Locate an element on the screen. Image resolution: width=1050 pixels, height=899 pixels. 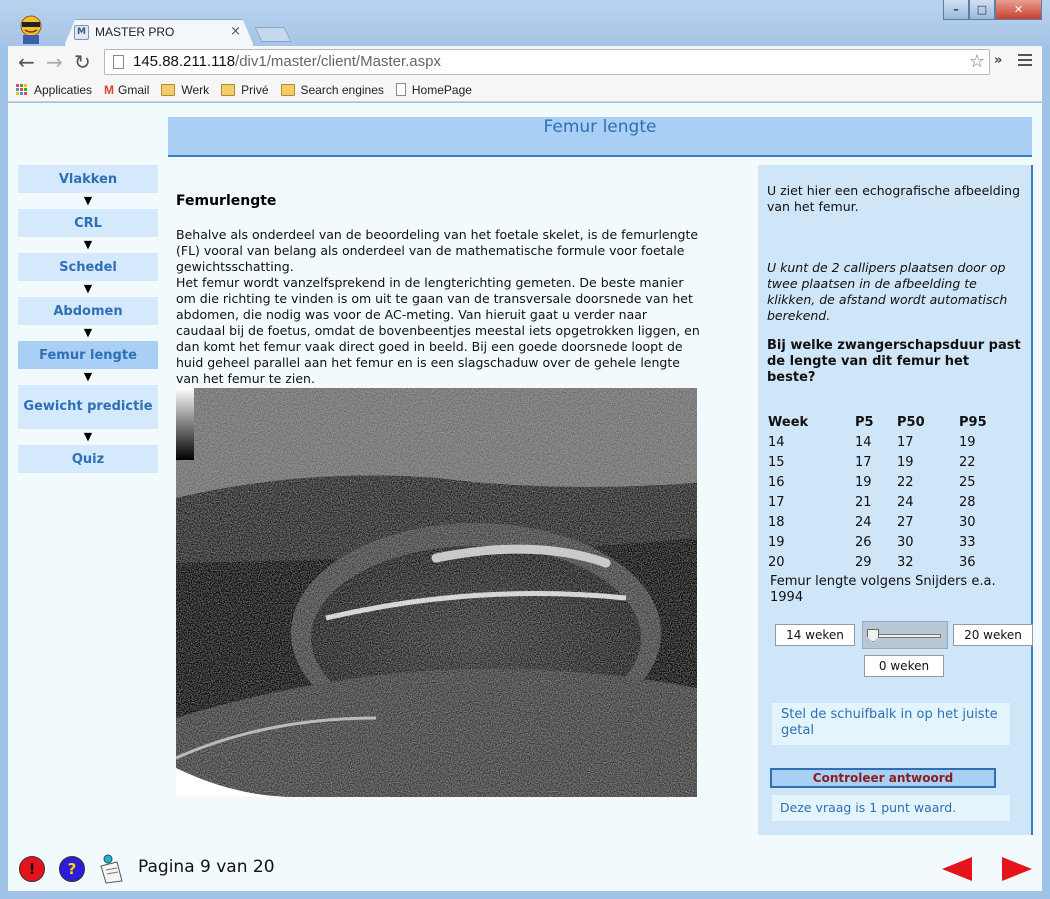
page-icon is located at coordinates (118, 62).